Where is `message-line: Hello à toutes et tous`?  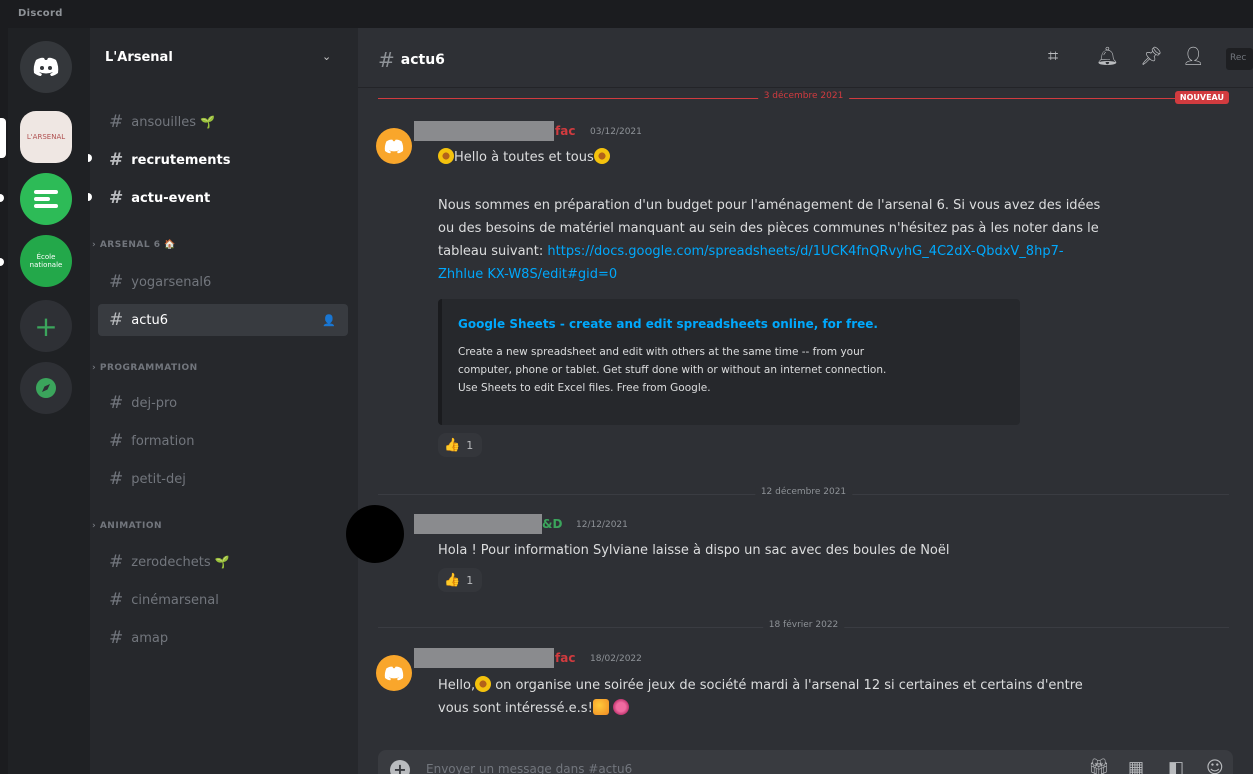 message-line: Hello à toutes et tous is located at coordinates (524, 157).